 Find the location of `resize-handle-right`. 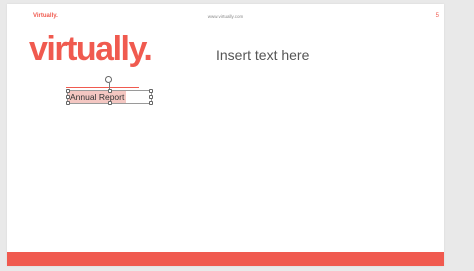

resize-handle-right is located at coordinates (151, 97).